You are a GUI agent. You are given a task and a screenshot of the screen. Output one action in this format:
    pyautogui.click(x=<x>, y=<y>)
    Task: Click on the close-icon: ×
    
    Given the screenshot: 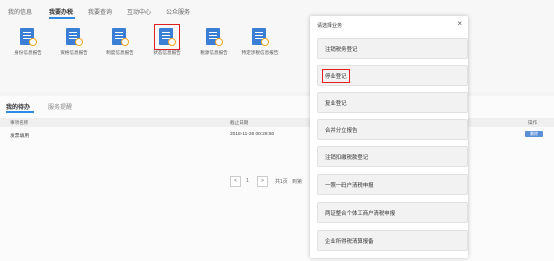 What is the action you would take?
    pyautogui.click(x=459, y=23)
    